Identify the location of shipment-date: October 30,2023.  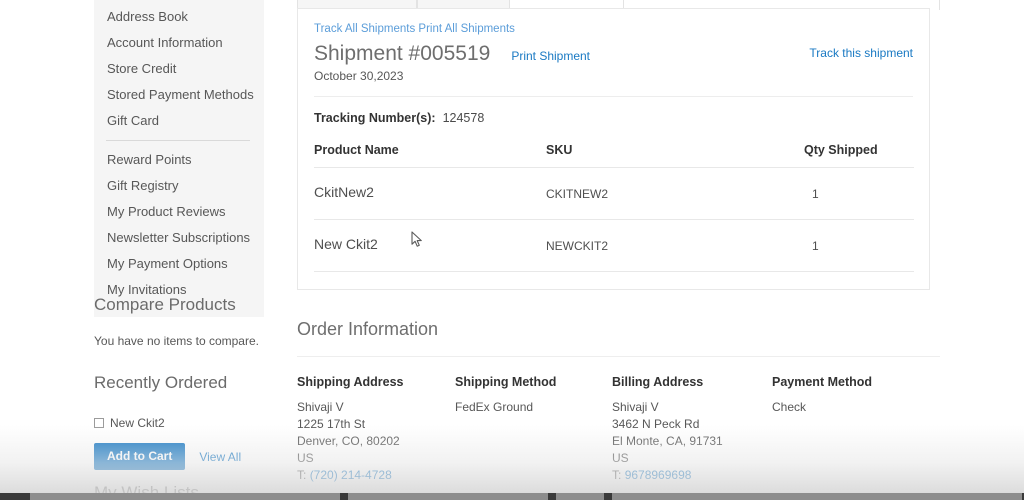
(359, 76).